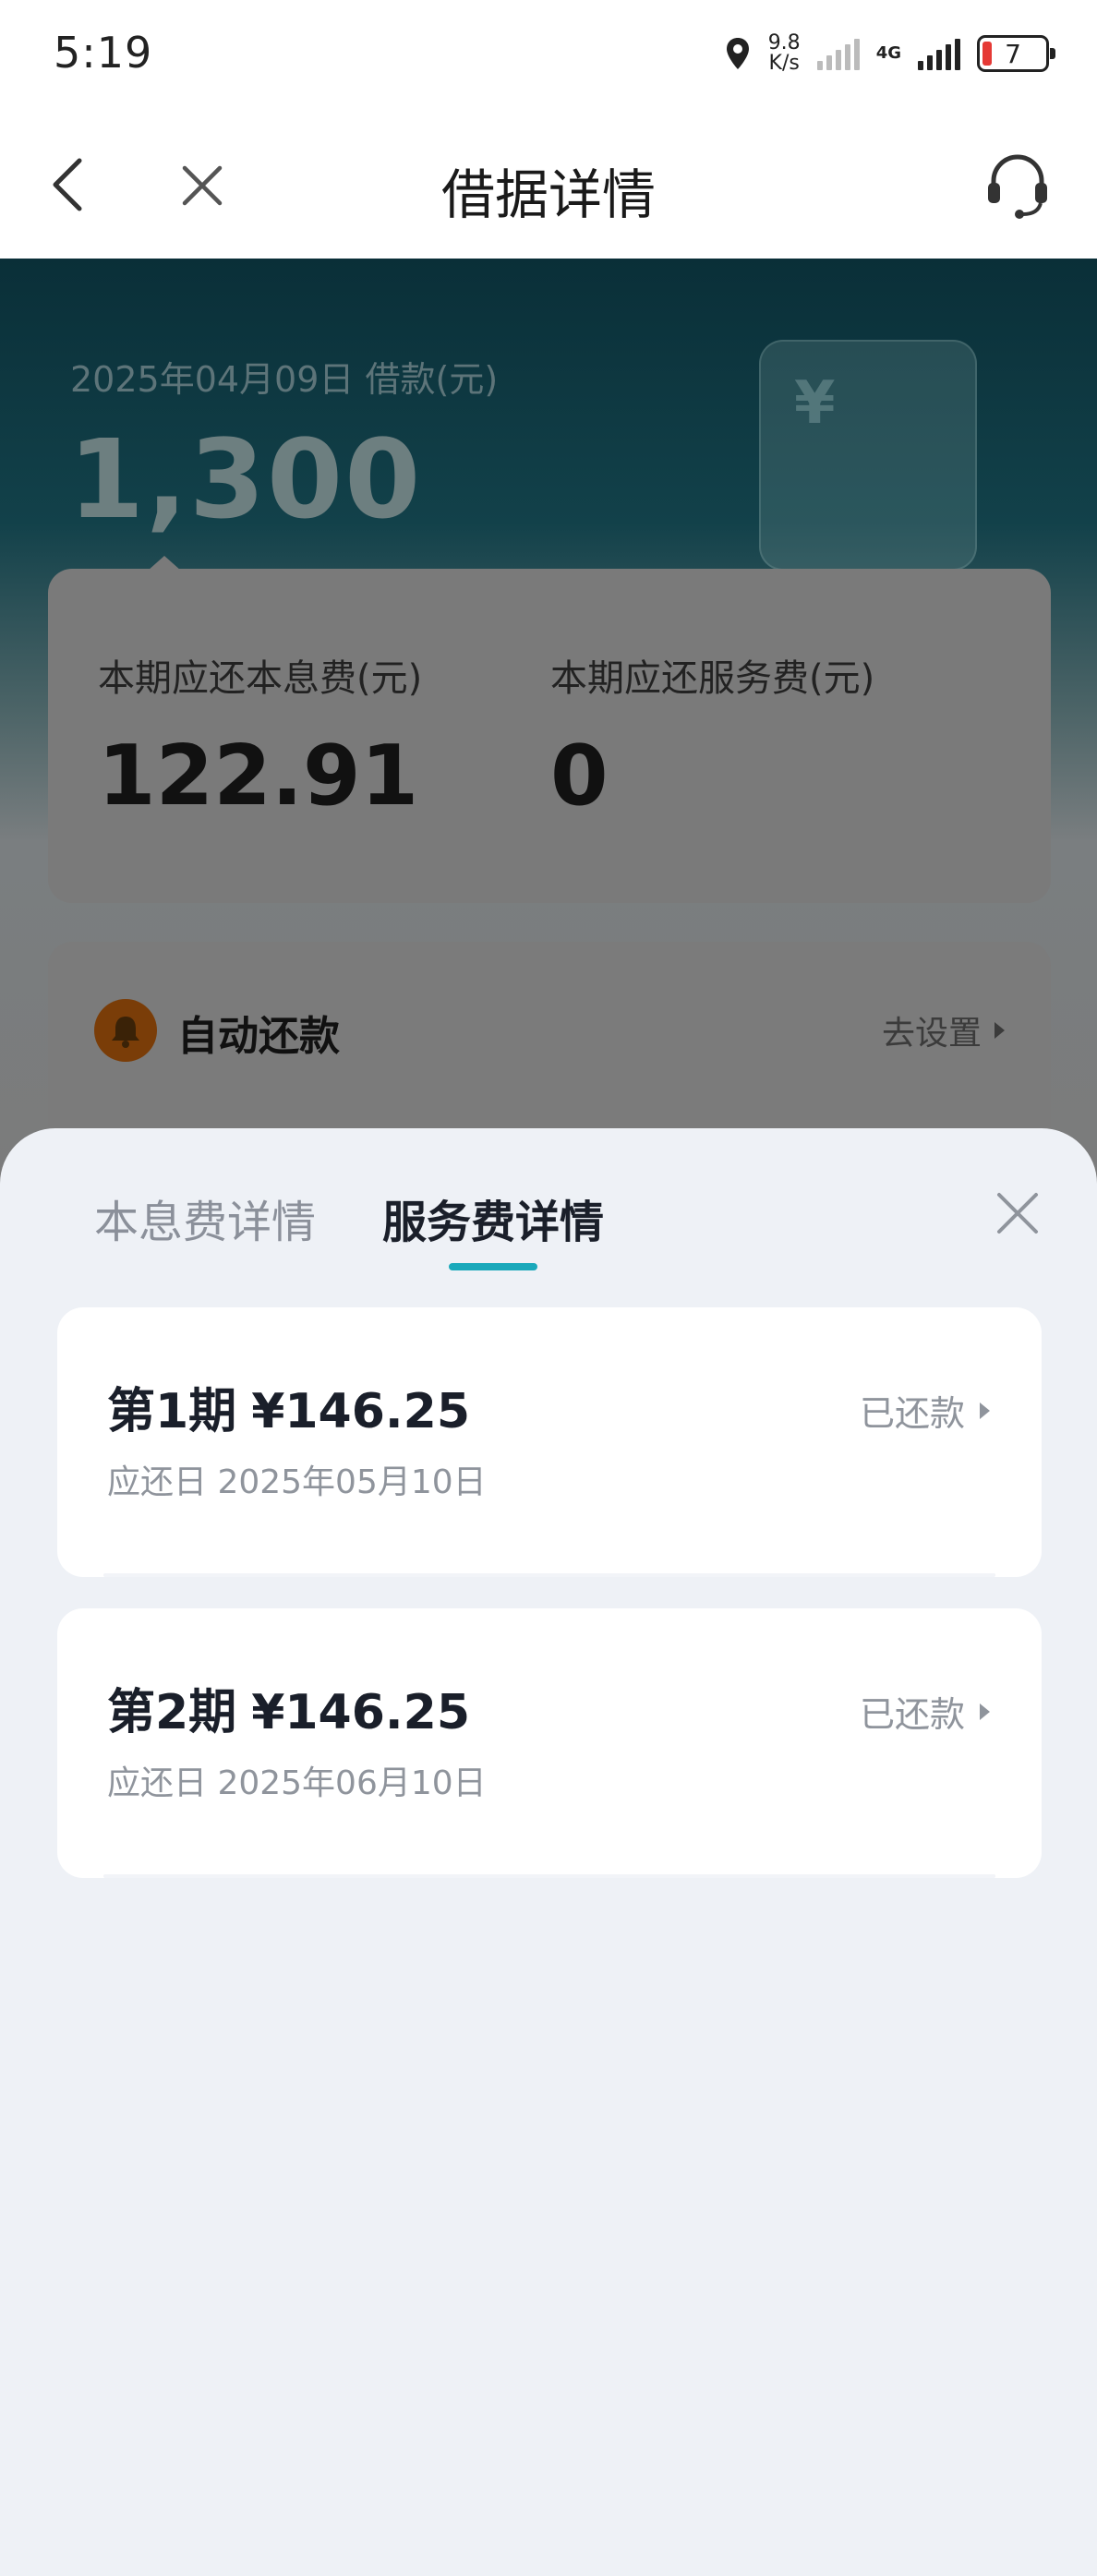 This screenshot has height=2576, width=1097. What do you see at coordinates (713, 678) in the screenshot?
I see `service-fee-label: 本期应还服务费(元)` at bounding box center [713, 678].